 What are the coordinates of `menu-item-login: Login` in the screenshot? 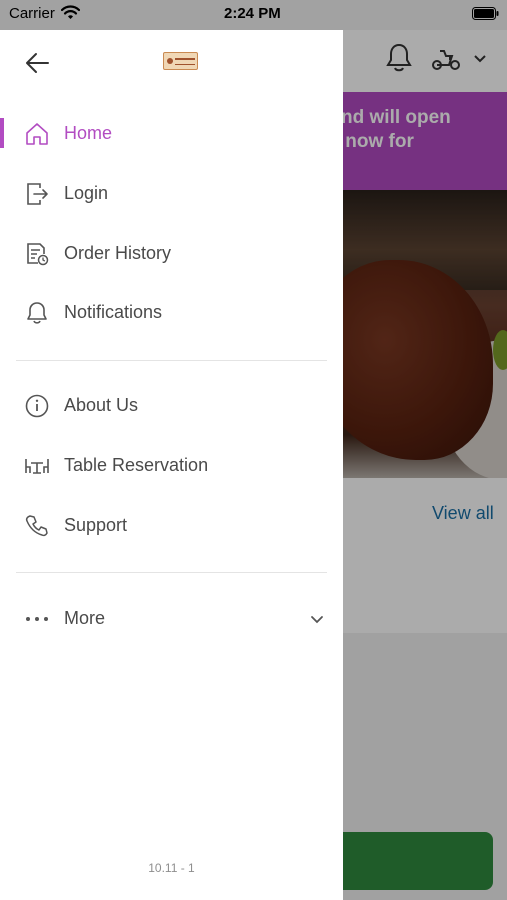 It's located at (171, 195).